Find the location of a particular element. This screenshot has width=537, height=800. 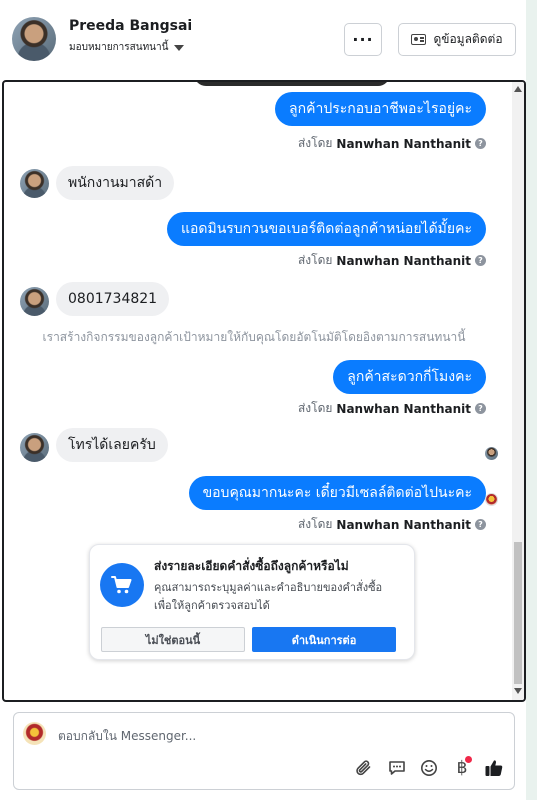

continue-button: ดำเนินการต่อ is located at coordinates (324, 639).